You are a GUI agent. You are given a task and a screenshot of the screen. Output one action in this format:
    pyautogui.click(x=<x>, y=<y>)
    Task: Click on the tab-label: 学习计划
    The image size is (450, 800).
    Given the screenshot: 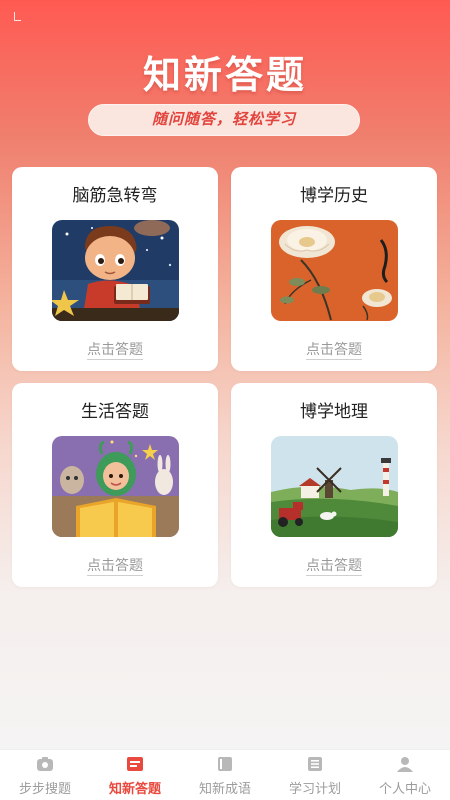 What is the action you would take?
    pyautogui.click(x=314, y=789)
    